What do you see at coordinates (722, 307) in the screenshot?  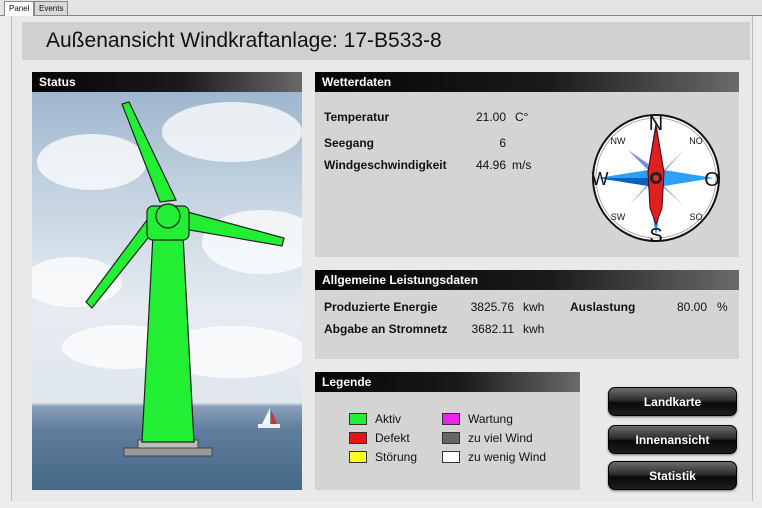 I see `auslastung-unit: %` at bounding box center [722, 307].